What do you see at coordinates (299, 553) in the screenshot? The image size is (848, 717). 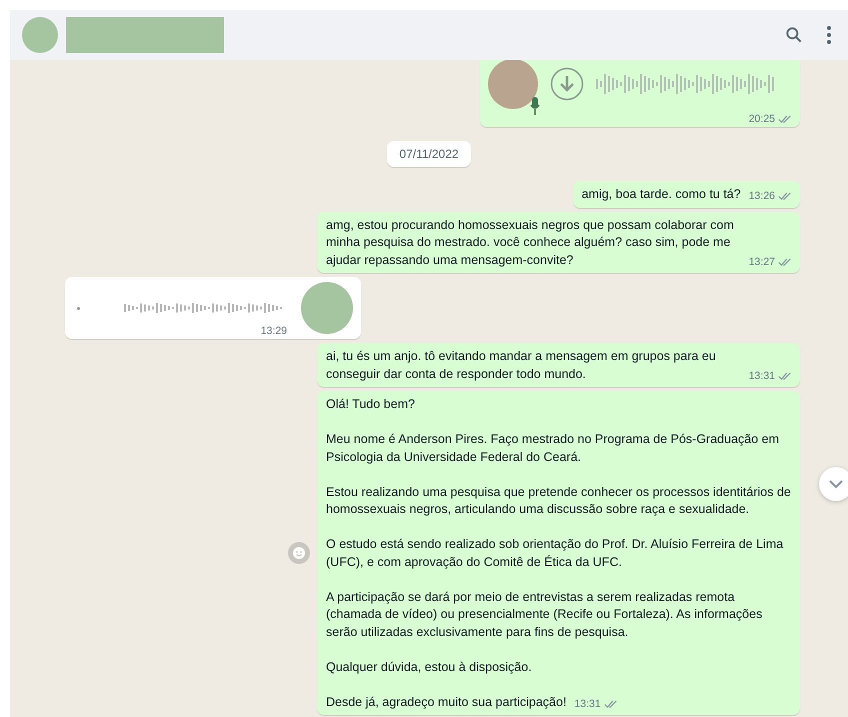 I see `emoji-reaction-icon` at bounding box center [299, 553].